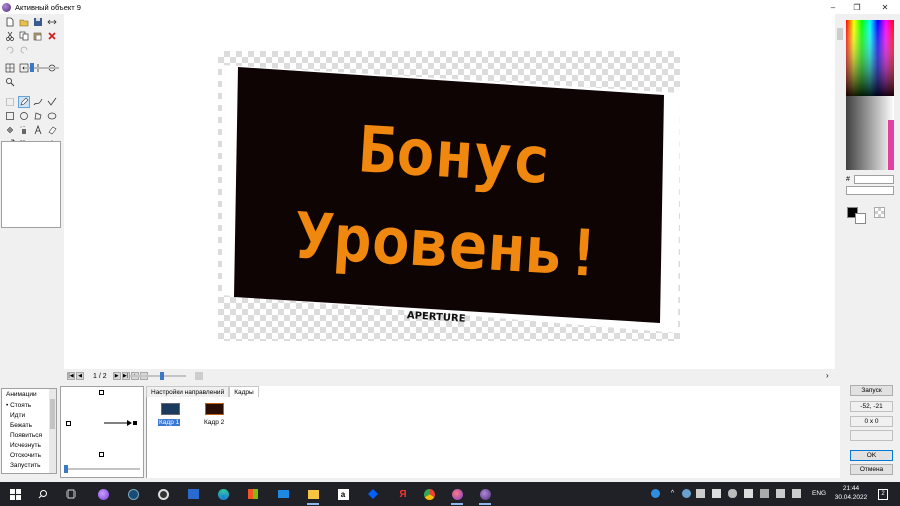 The width and height of the screenshot is (900, 506). I want to click on chrome-icon, so click(429, 494).